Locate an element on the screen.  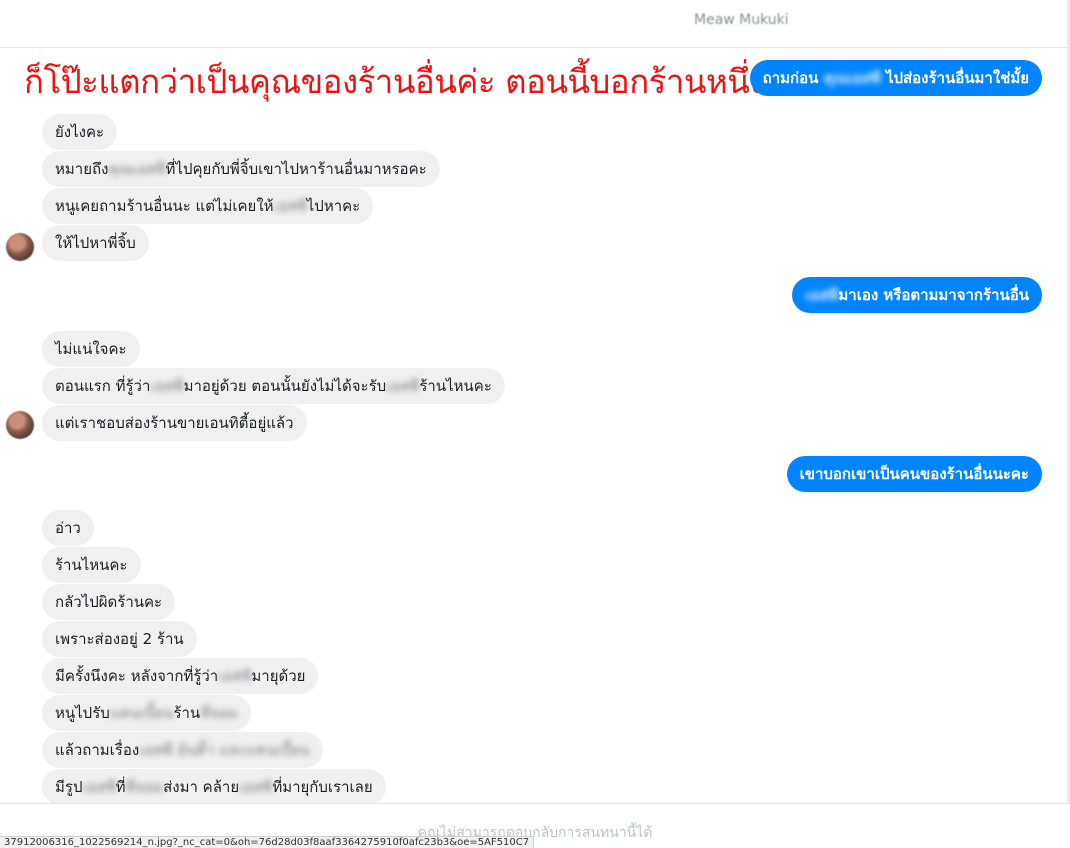
incoming-message: แต่เราชอบส่องร้านขายเอนทิตี้อยู่แล้ว is located at coordinates (174, 423).